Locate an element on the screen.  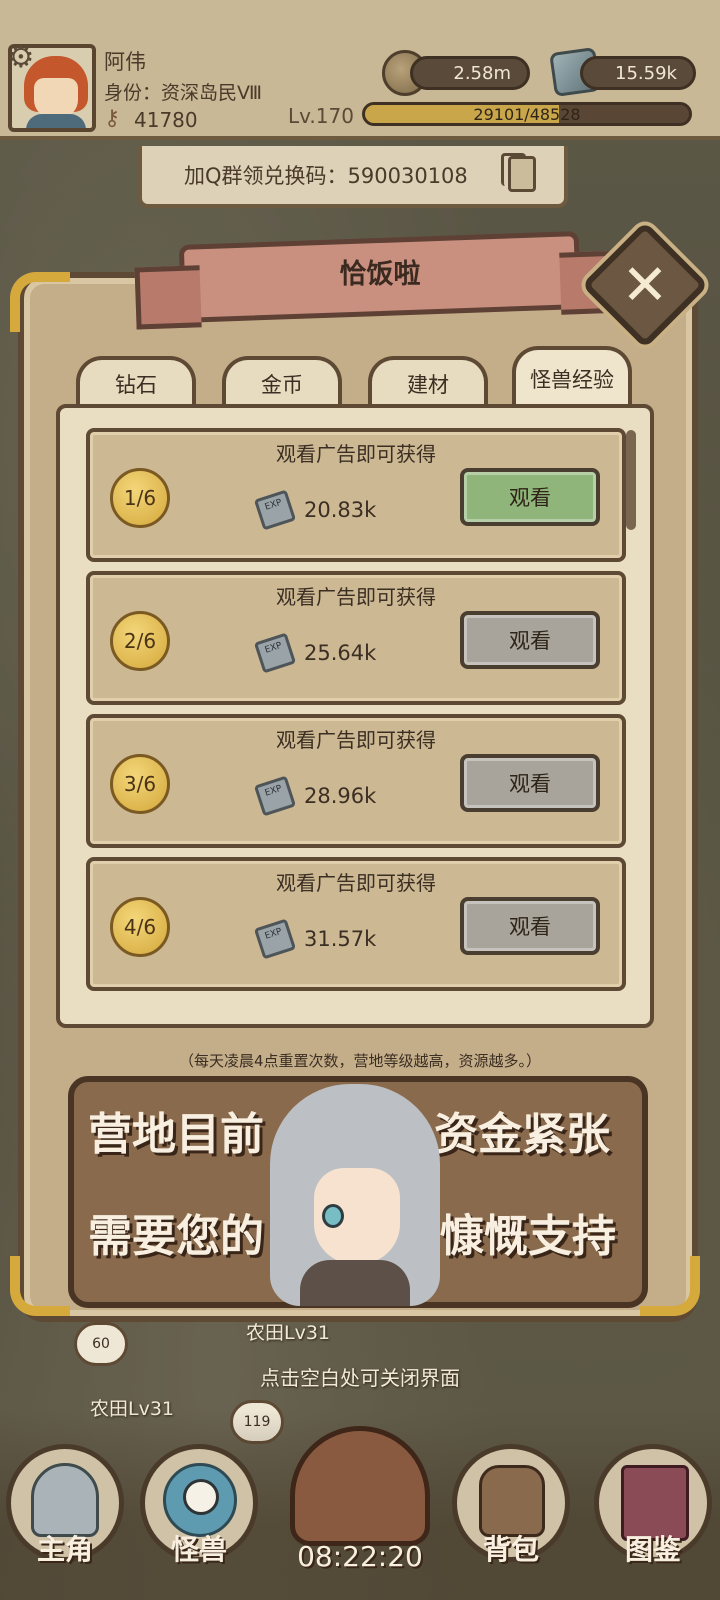
backpack-icon is located at coordinates (512, 1501).